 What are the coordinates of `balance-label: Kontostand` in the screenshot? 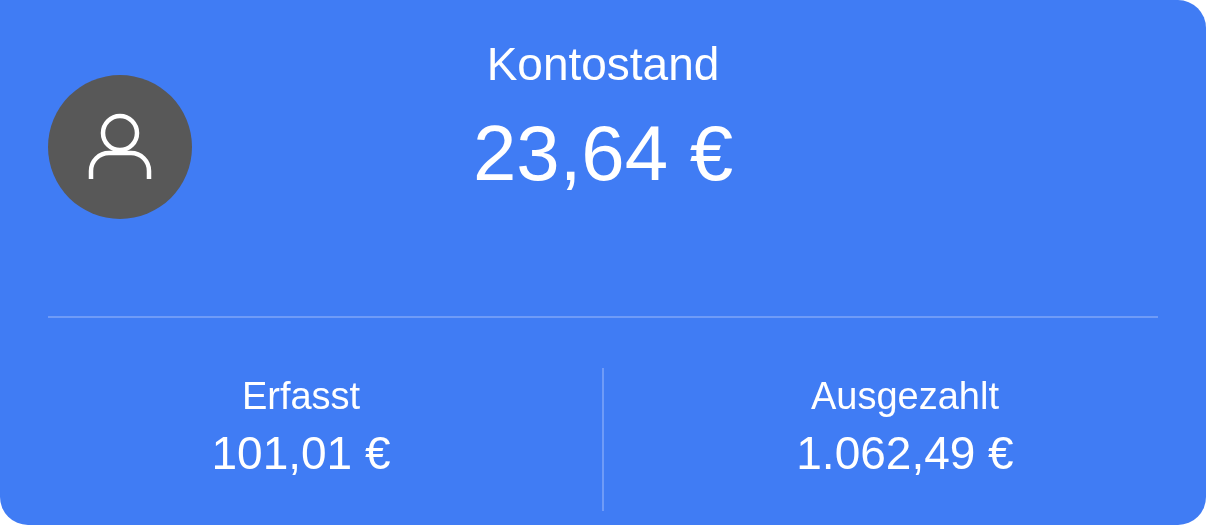 It's located at (603, 64).